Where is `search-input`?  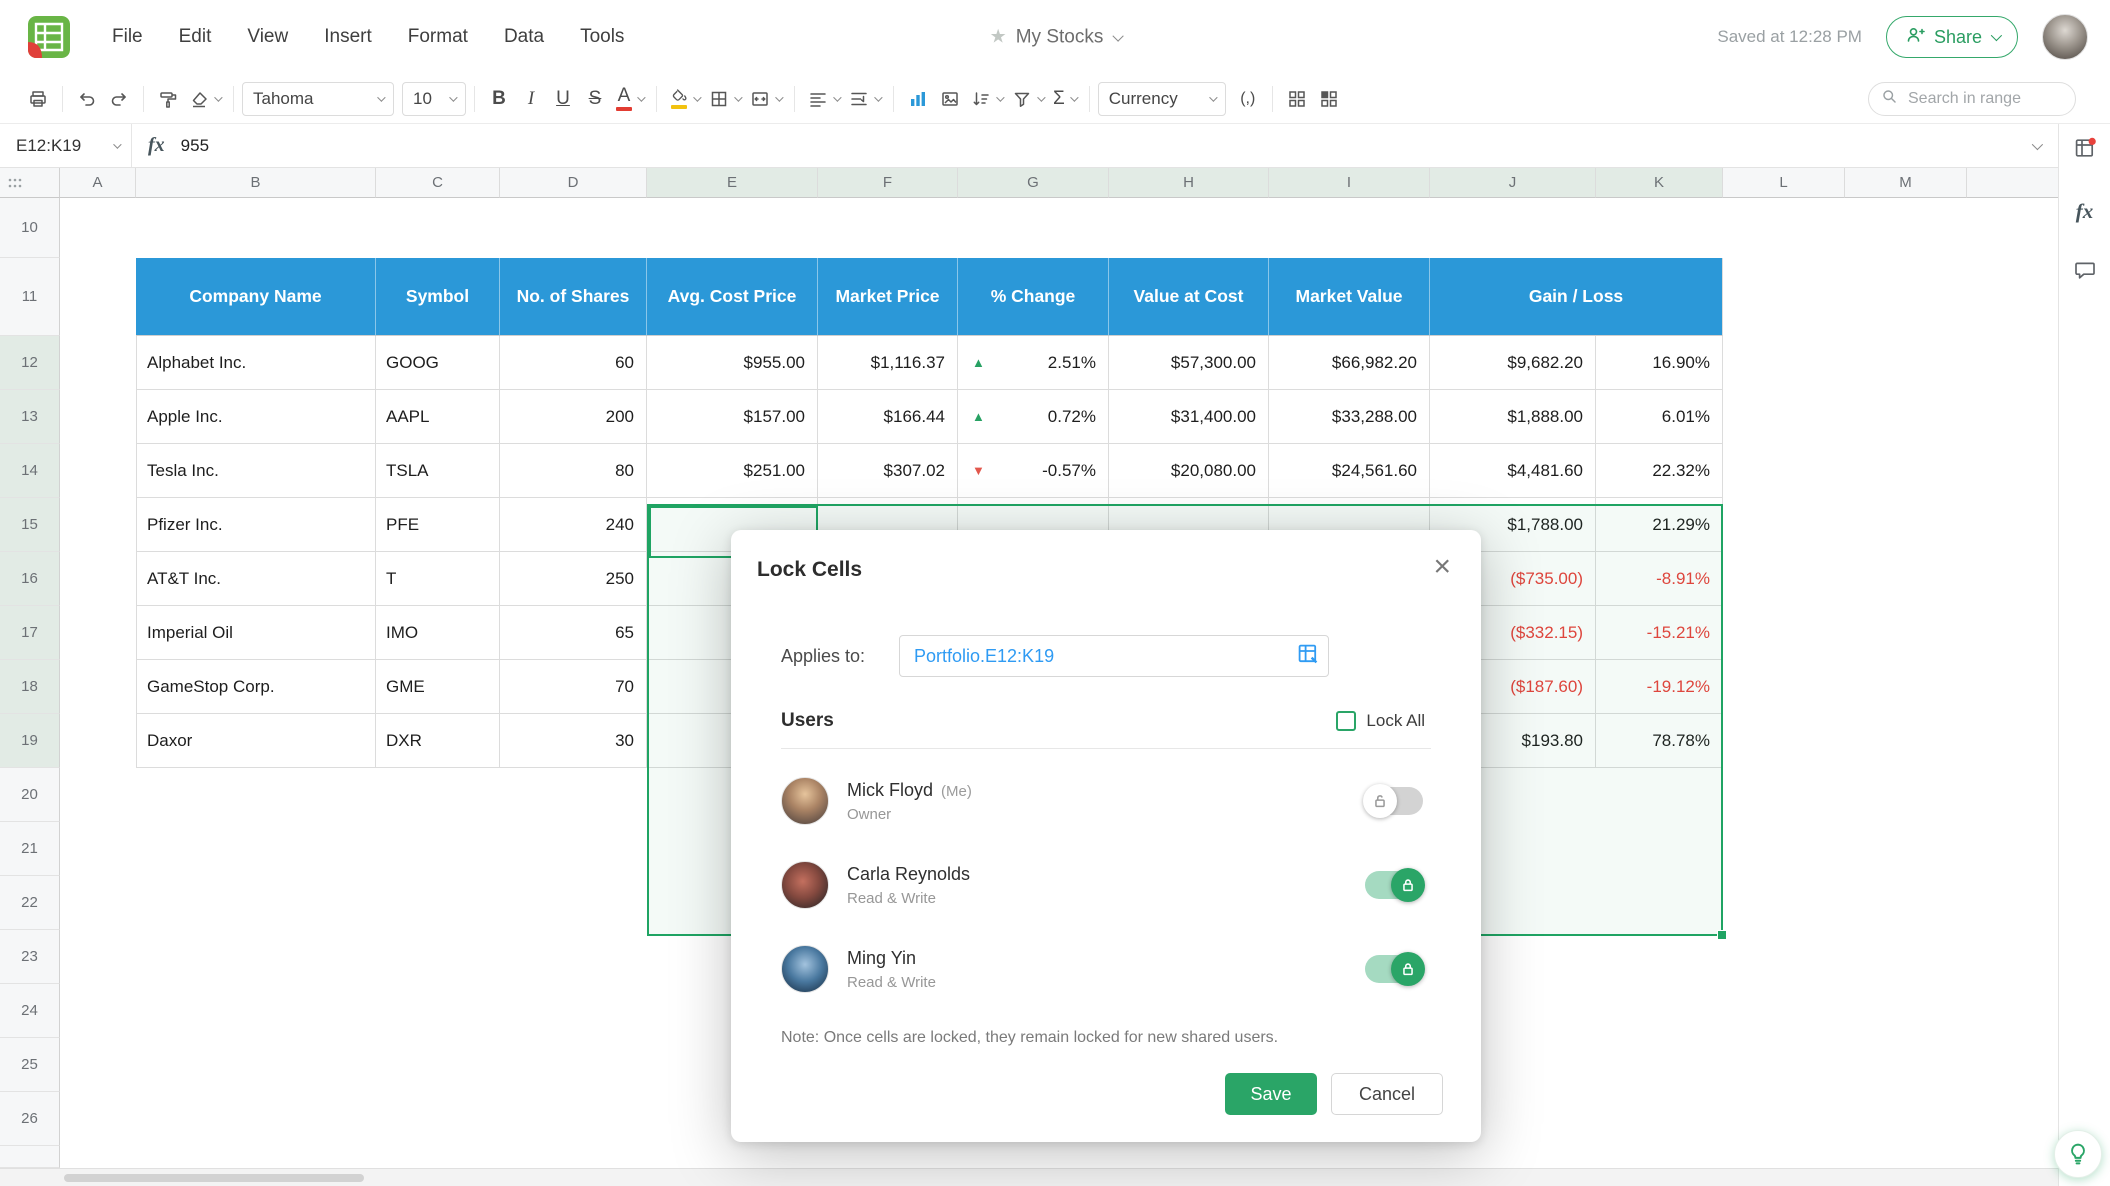 search-input is located at coordinates (1981, 98).